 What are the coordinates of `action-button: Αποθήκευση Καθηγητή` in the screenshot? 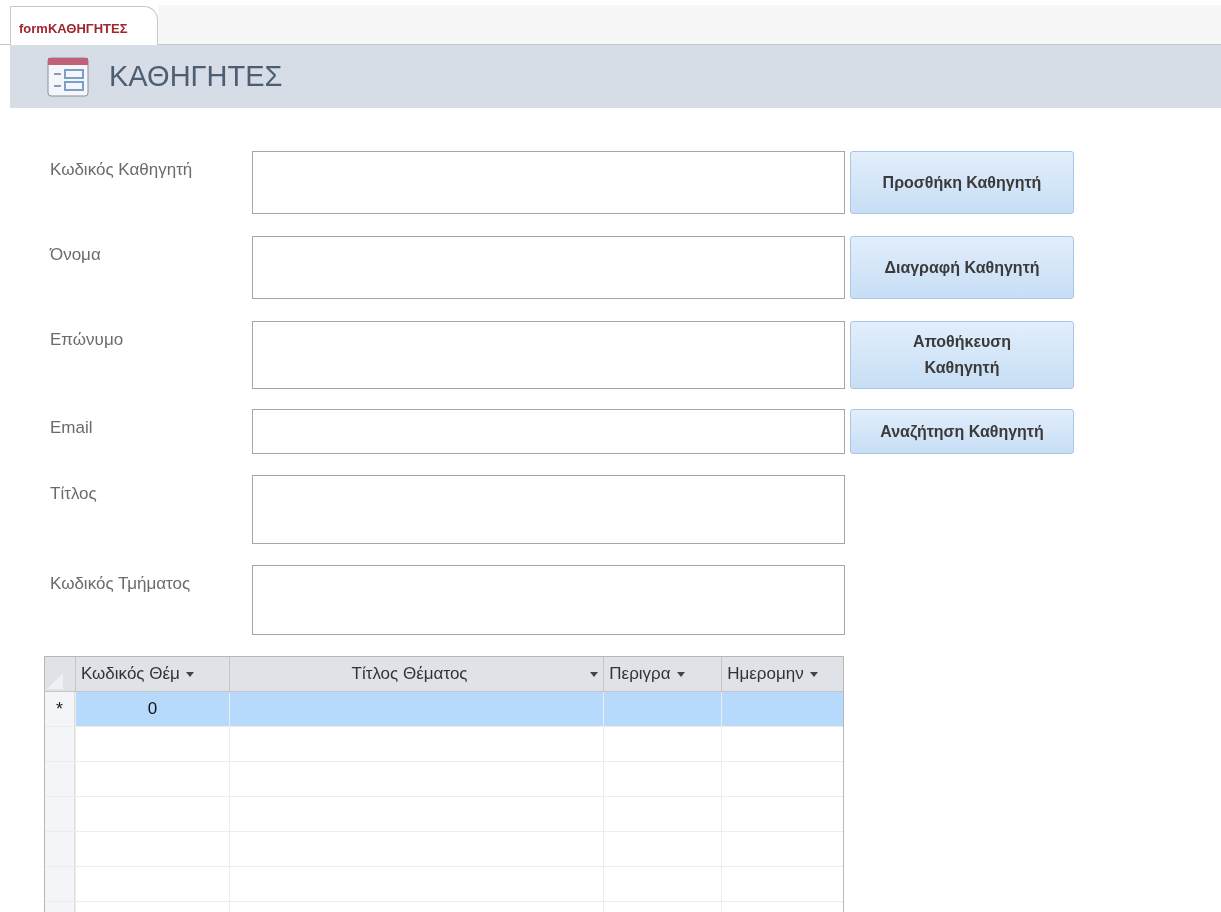 It's located at (962, 355).